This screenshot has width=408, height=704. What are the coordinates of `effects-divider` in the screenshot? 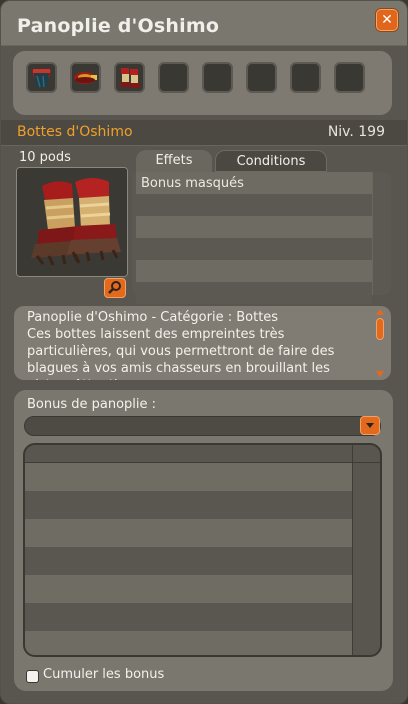 It's located at (372, 233).